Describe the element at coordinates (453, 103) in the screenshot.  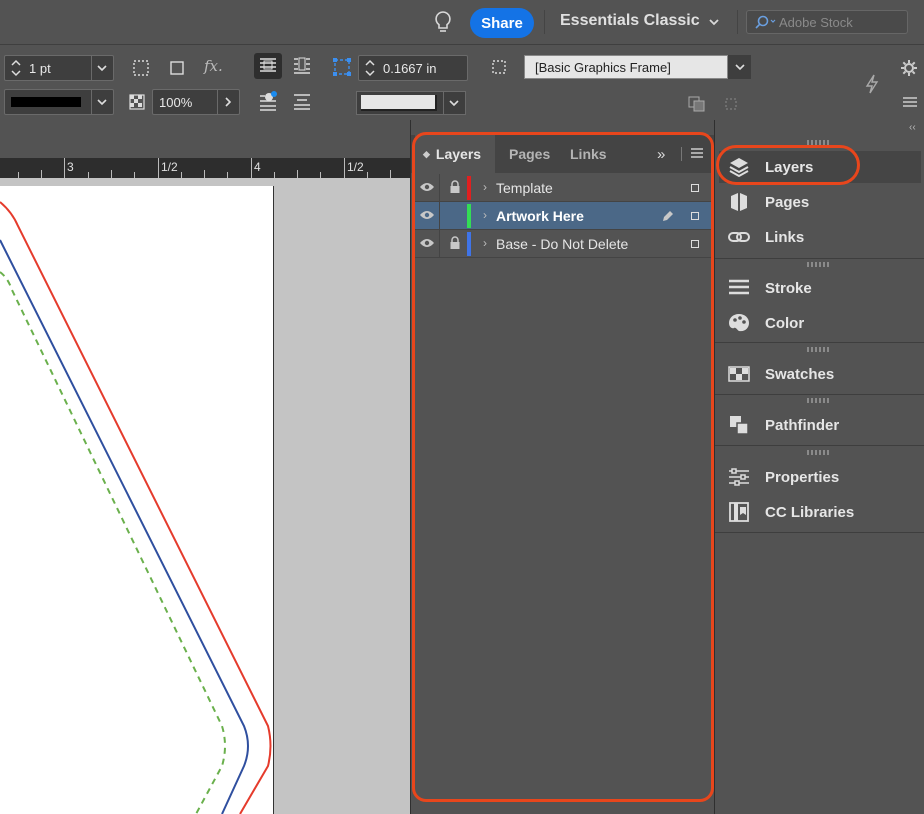
I see `stroke-style-chevron` at that location.